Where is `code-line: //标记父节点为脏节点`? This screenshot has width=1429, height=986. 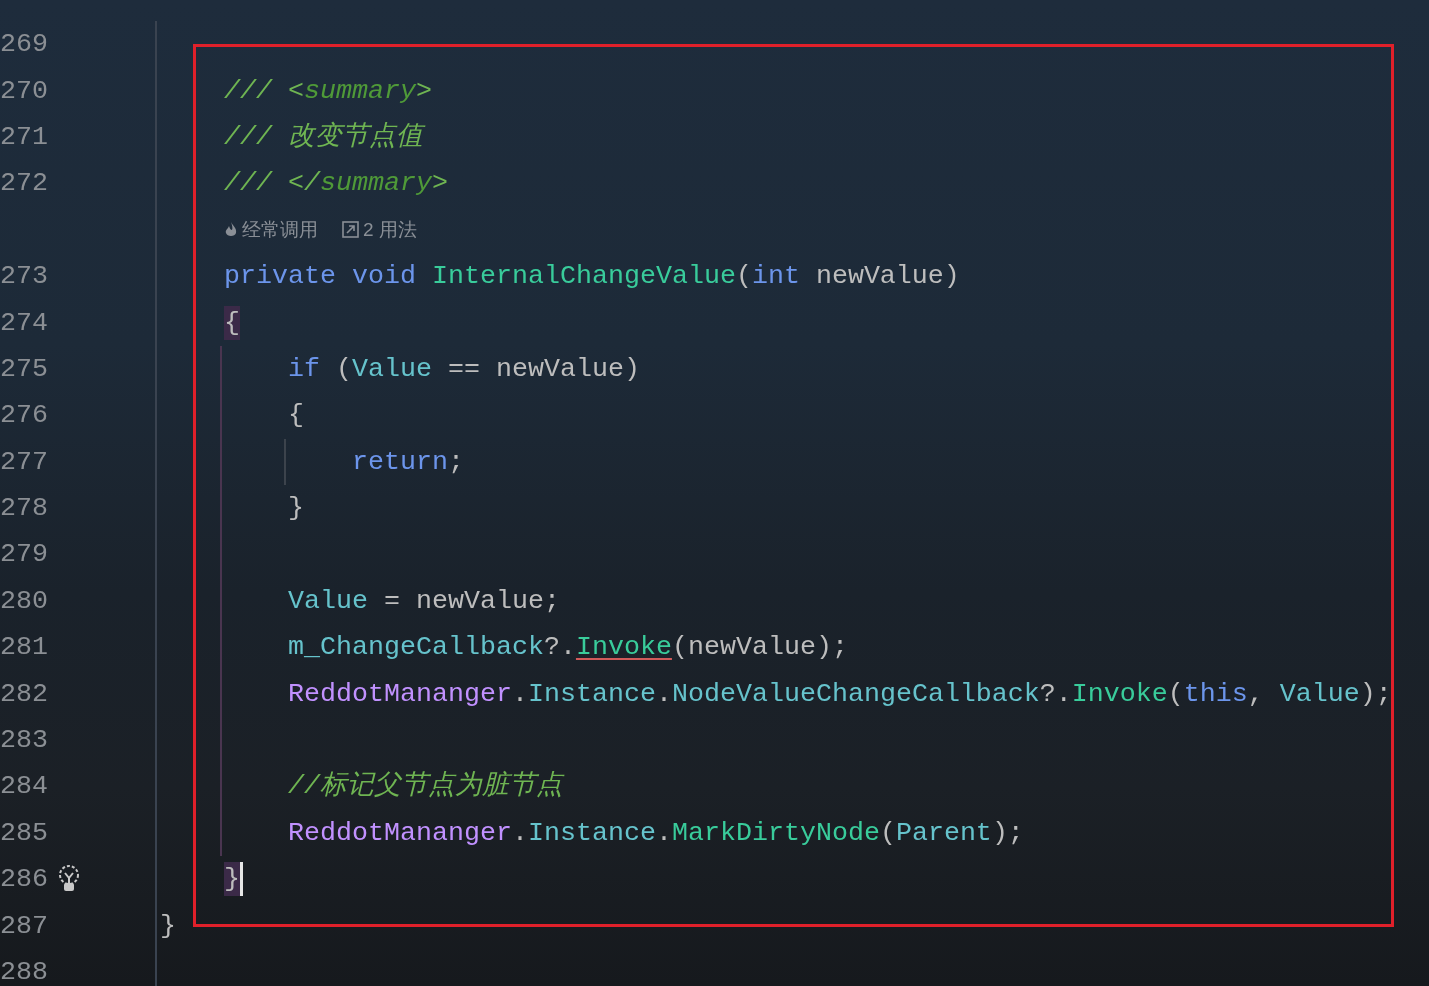 code-line: //标记父节点为脏节点 is located at coordinates (425, 787).